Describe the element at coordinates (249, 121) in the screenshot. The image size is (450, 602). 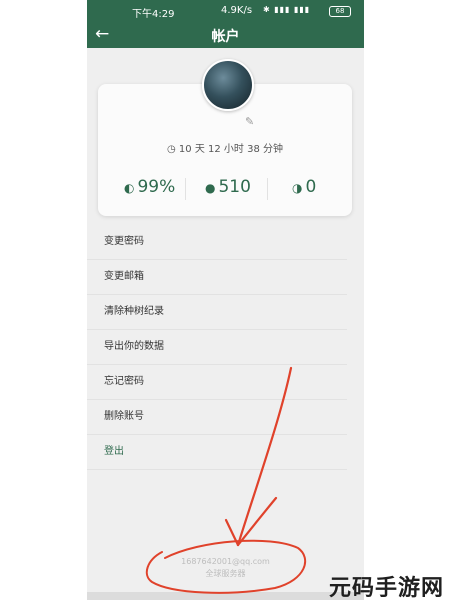
I see `edit-pencil-icon: ✎` at that location.